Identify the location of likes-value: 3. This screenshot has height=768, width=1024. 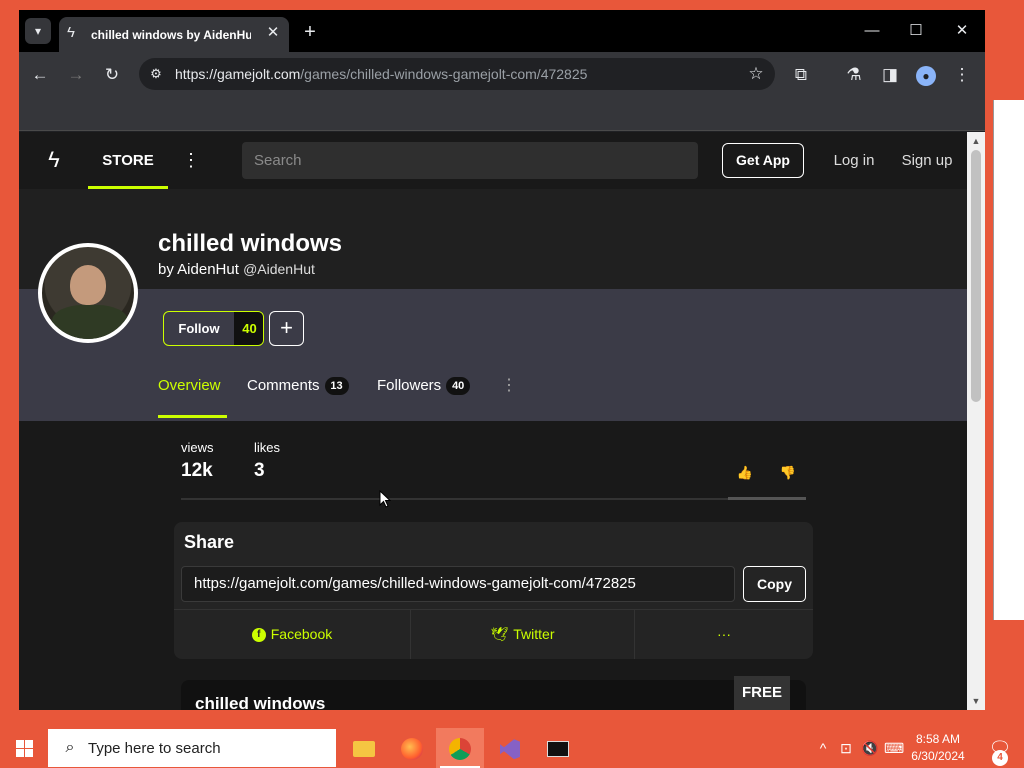
(259, 470).